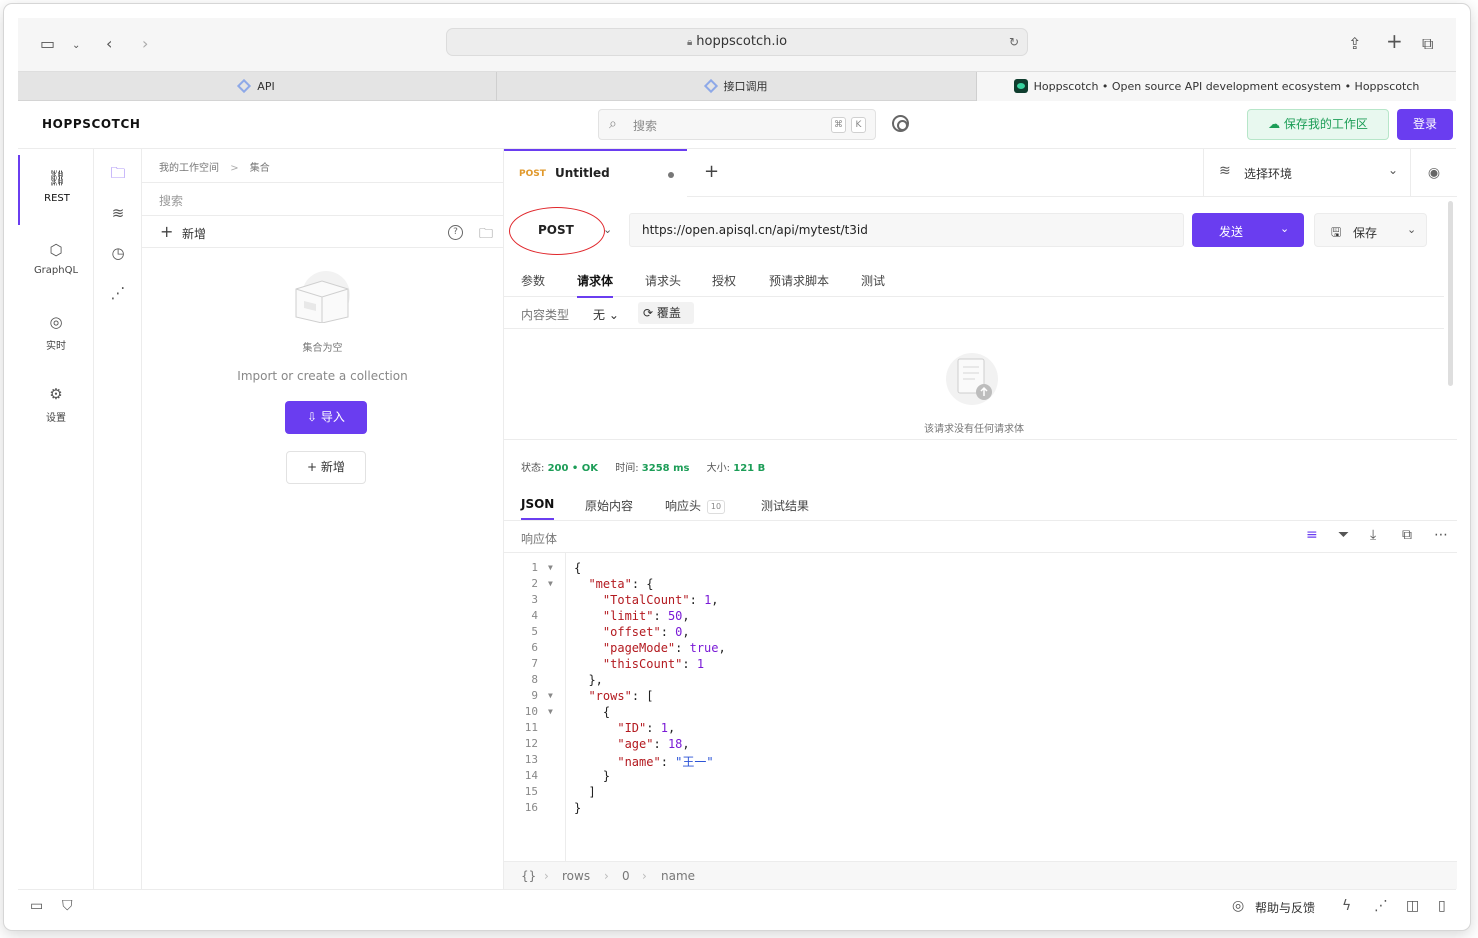 This screenshot has height=938, width=1478. I want to click on eye-icon: ◉, so click(1433, 173).